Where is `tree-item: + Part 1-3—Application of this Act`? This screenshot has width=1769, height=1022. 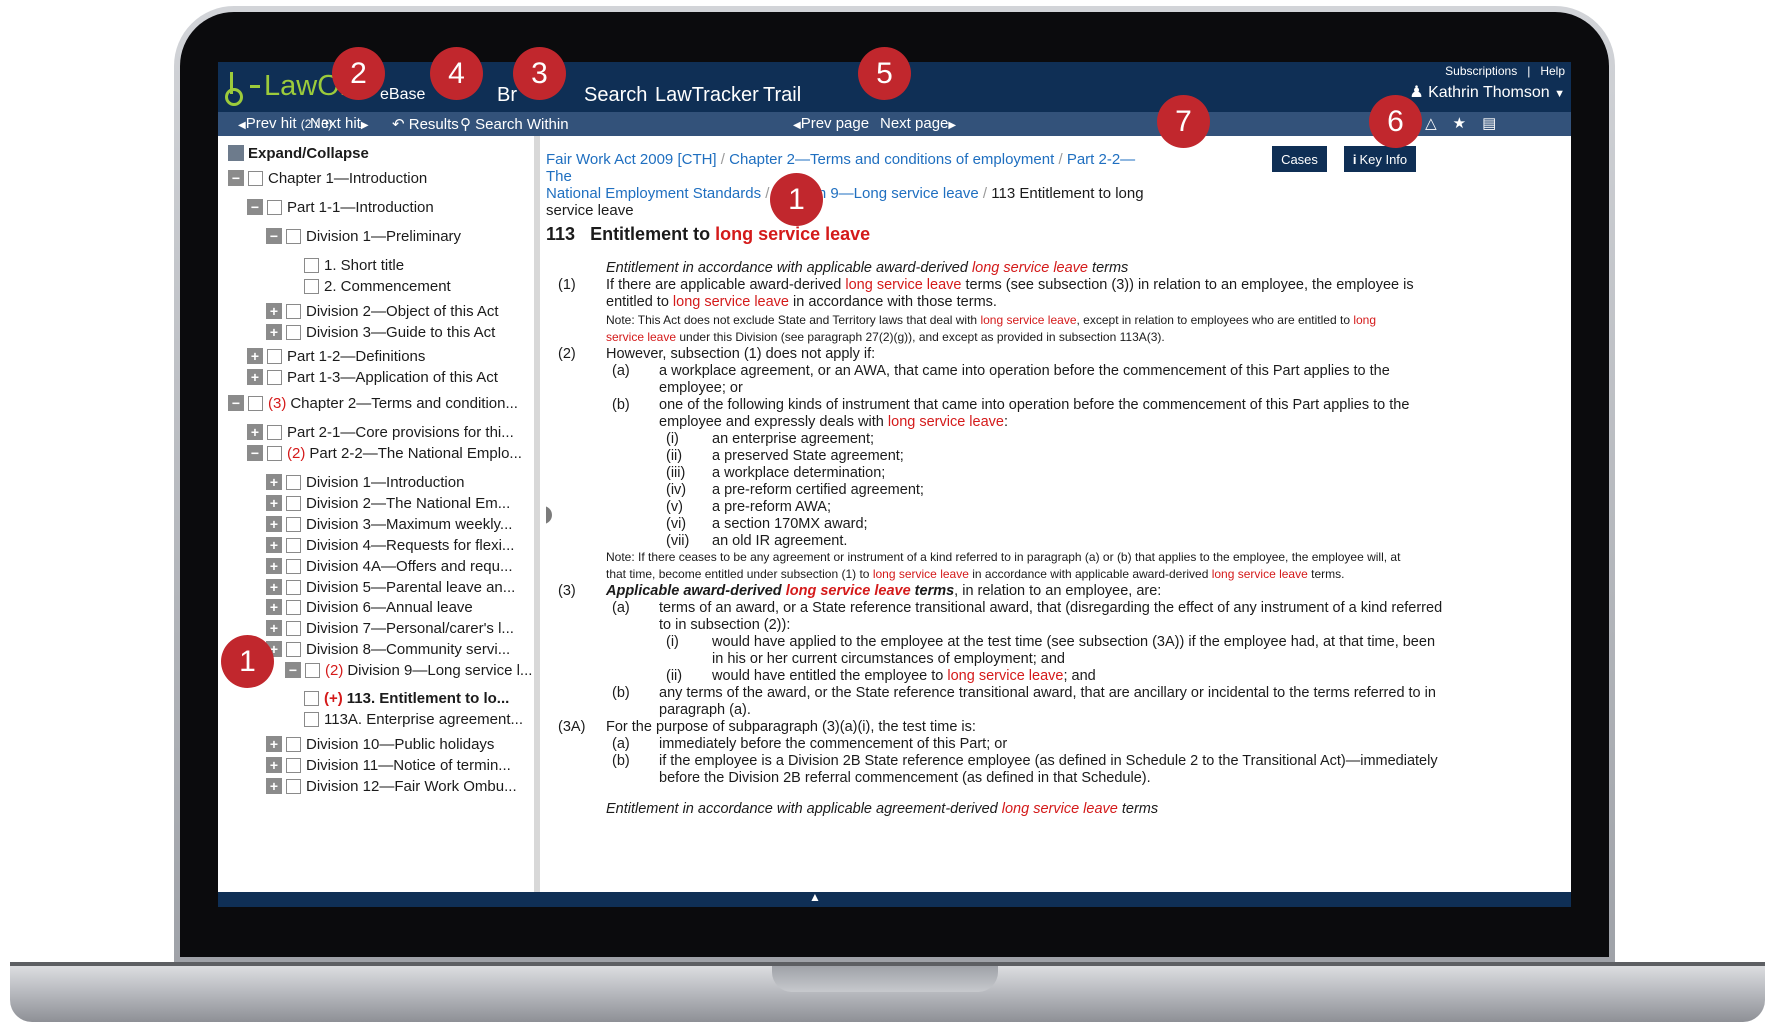
tree-item: + Part 1-3—Application of this Act is located at coordinates (372, 377).